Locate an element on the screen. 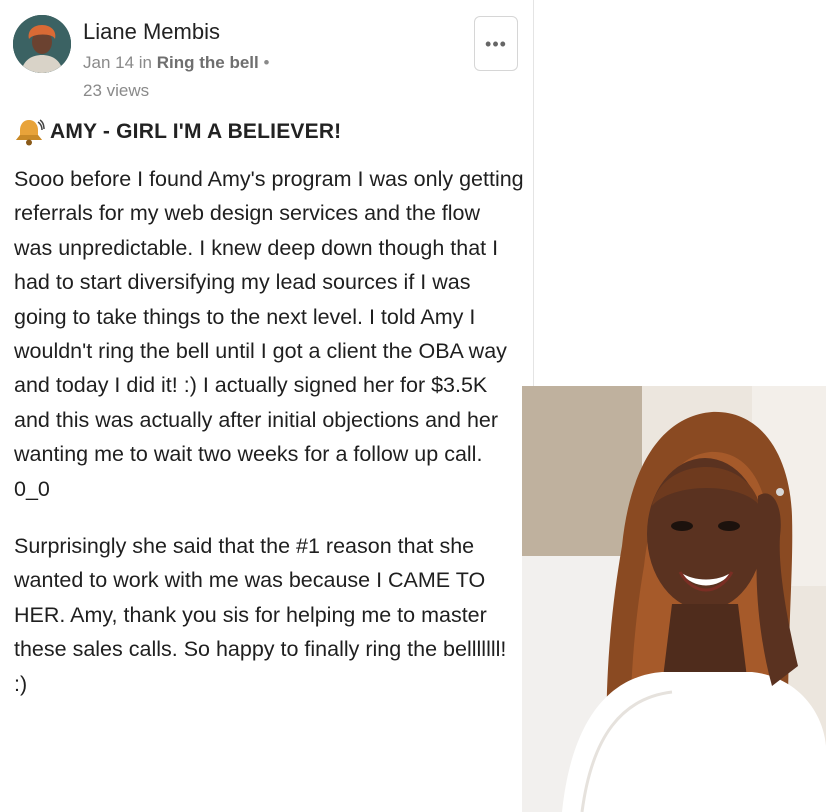 Image resolution: width=826 pixels, height=812 pixels. column-divider is located at coordinates (533, 193).